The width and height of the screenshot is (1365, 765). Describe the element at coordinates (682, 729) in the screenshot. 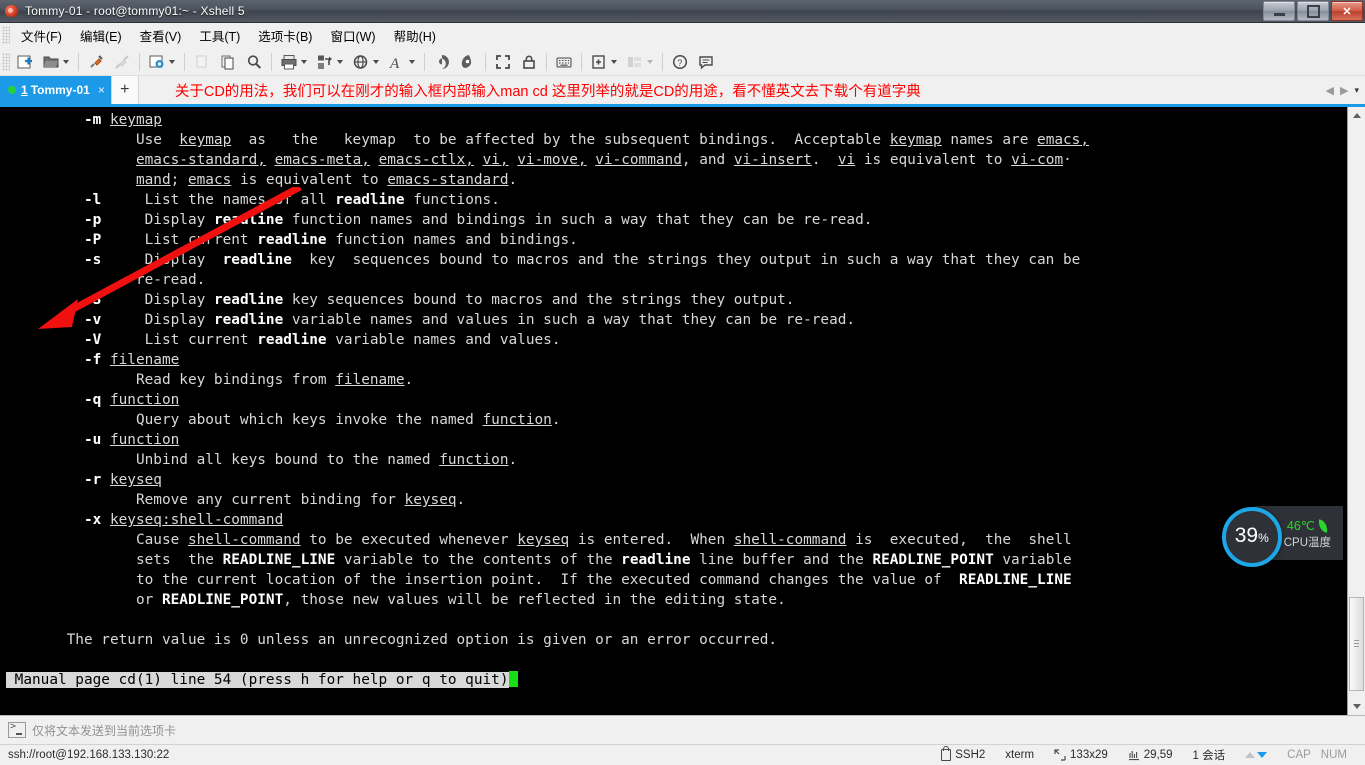

I see `send-to-tab-bar: 仅将文本发送到当前选项卡` at that location.